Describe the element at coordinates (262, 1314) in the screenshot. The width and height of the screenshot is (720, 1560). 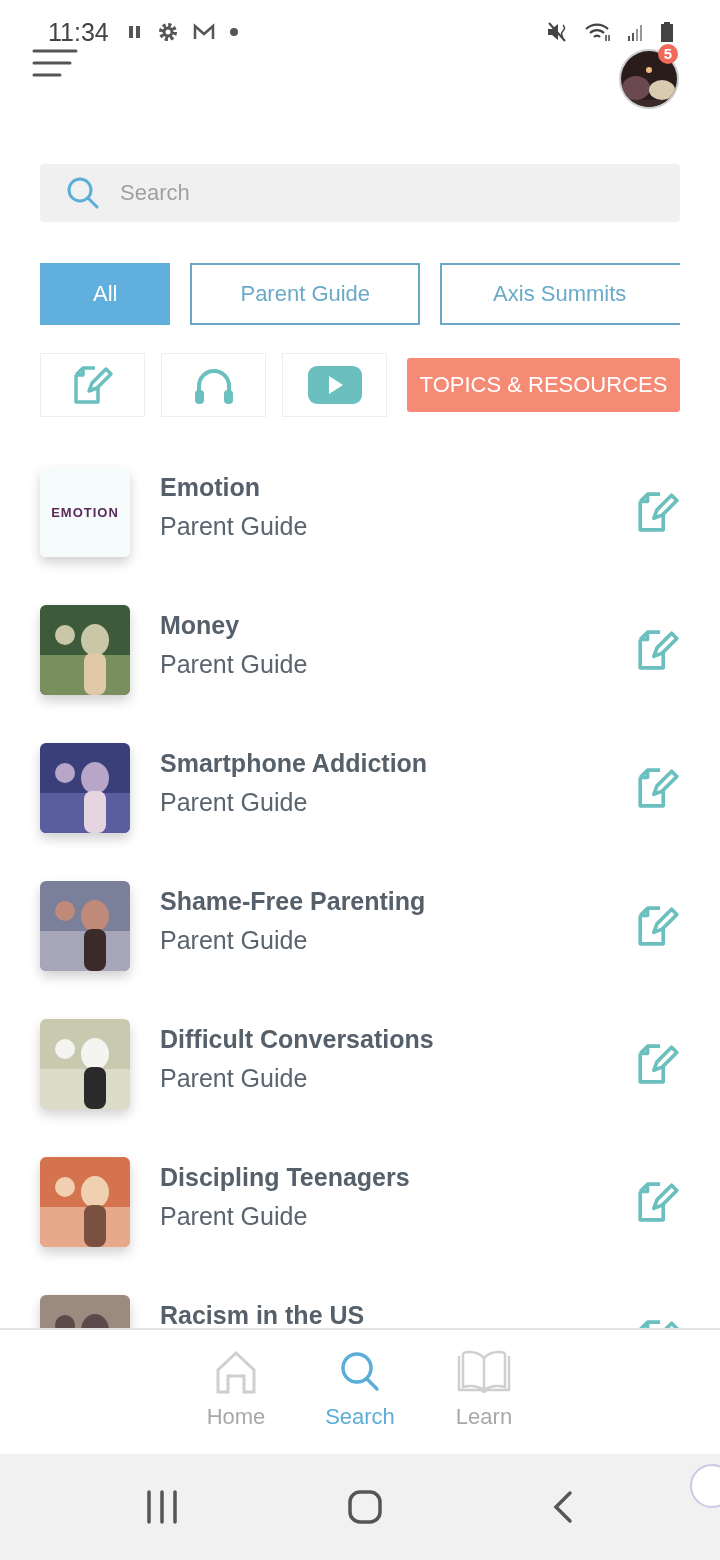
I see `result-title: Racism in the US` at that location.